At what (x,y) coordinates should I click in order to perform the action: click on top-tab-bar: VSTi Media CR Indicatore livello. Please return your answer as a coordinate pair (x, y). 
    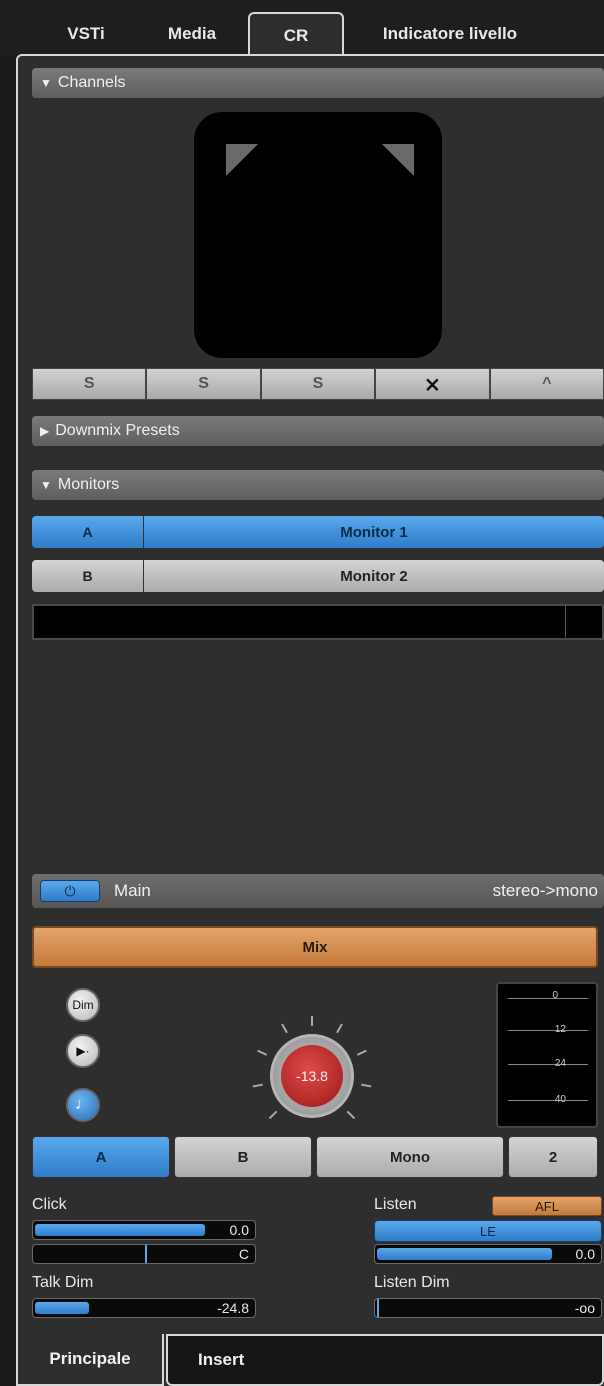
    Looking at the image, I should click on (302, 29).